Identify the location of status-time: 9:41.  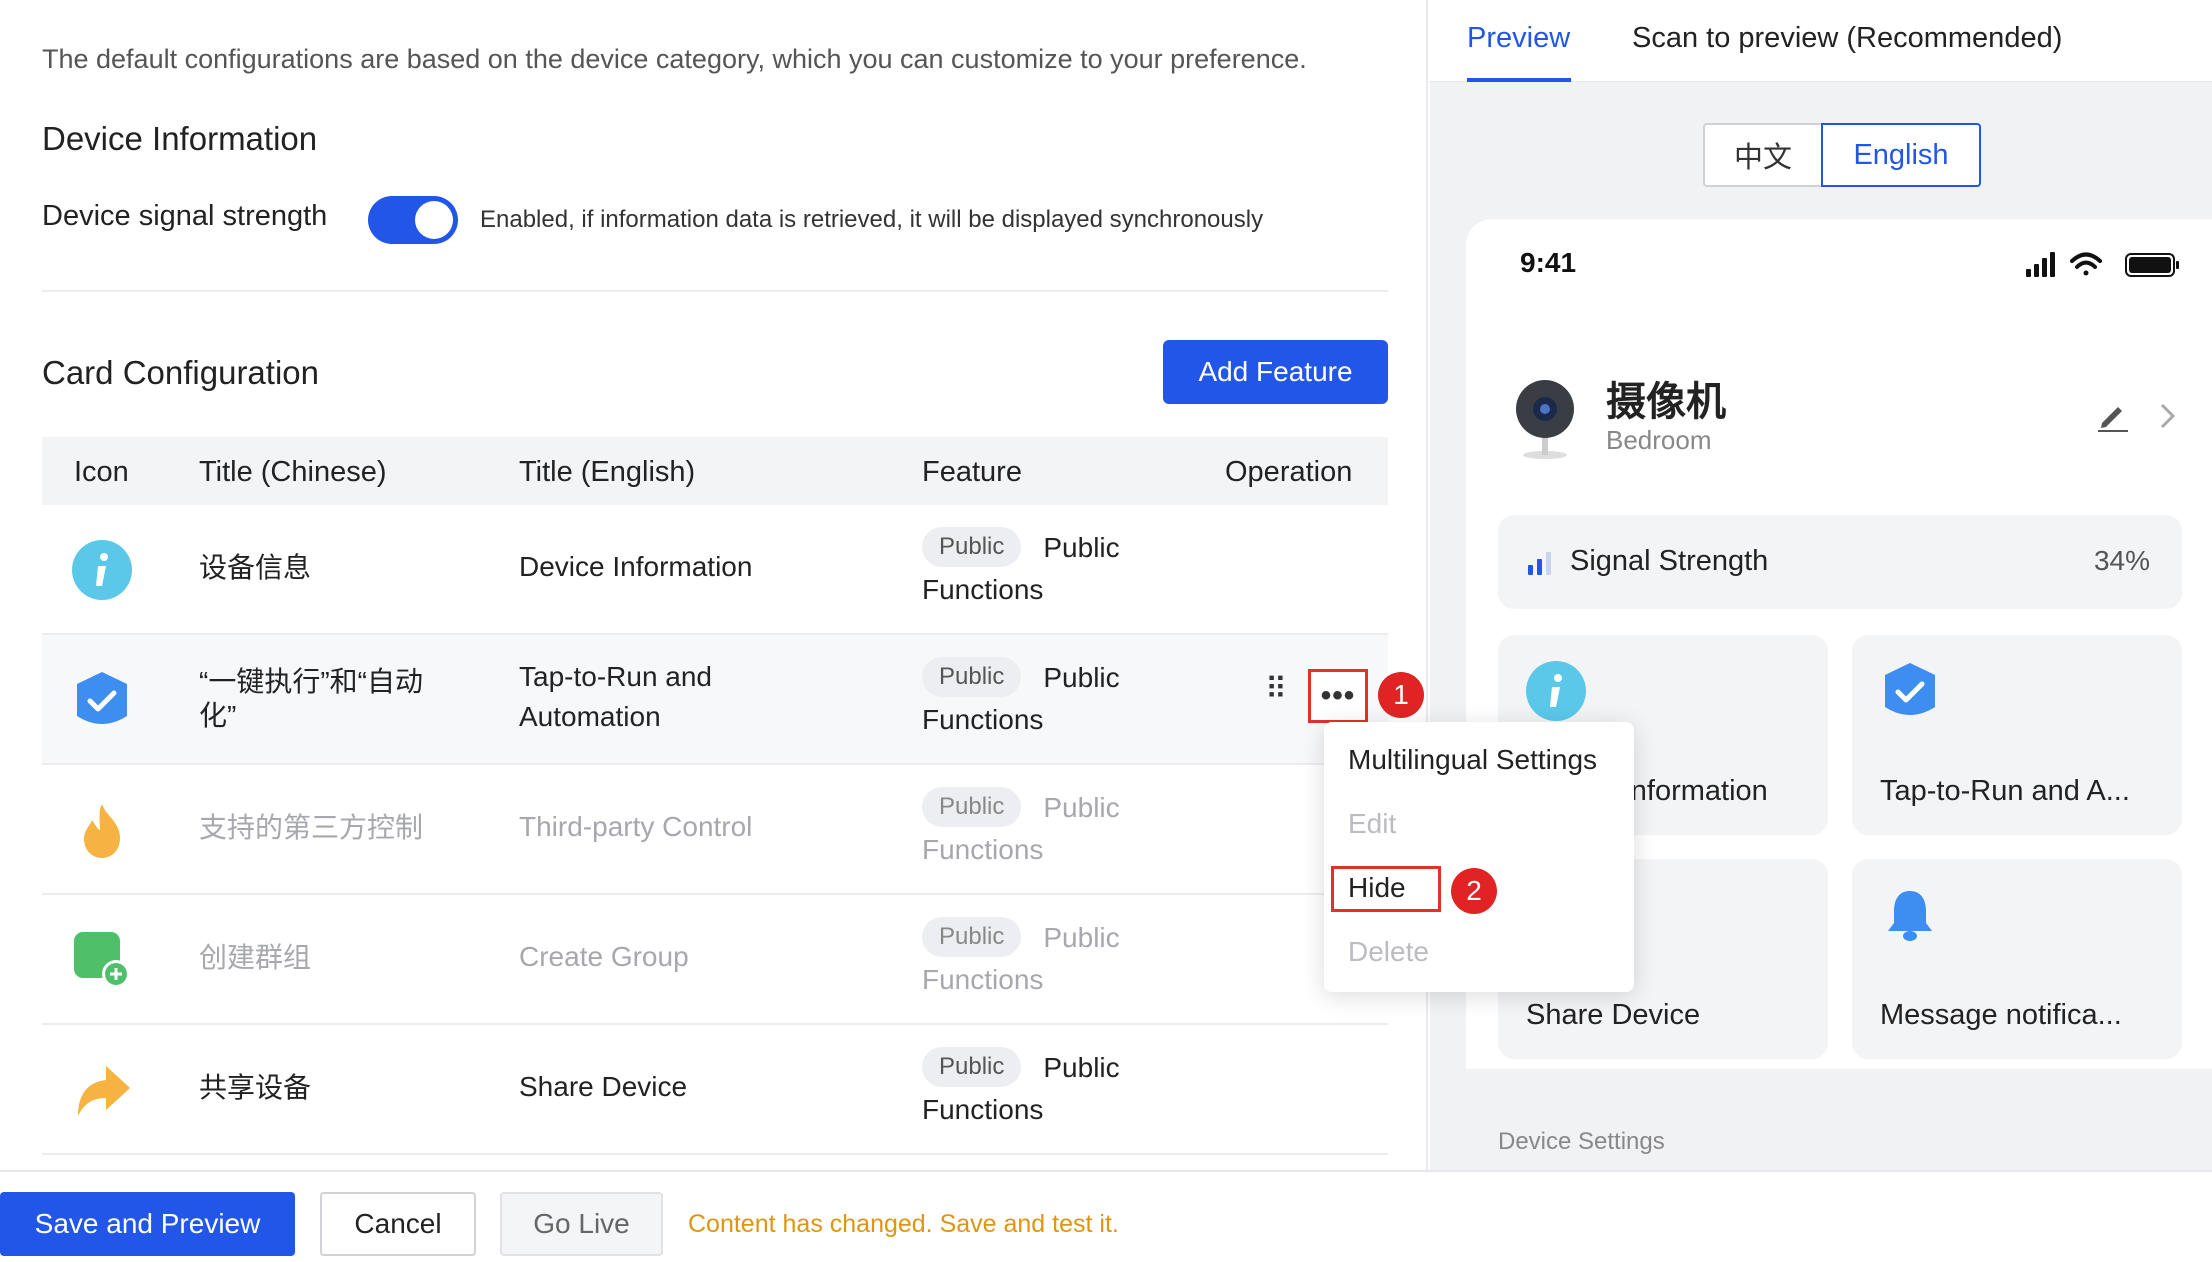
(1548, 262).